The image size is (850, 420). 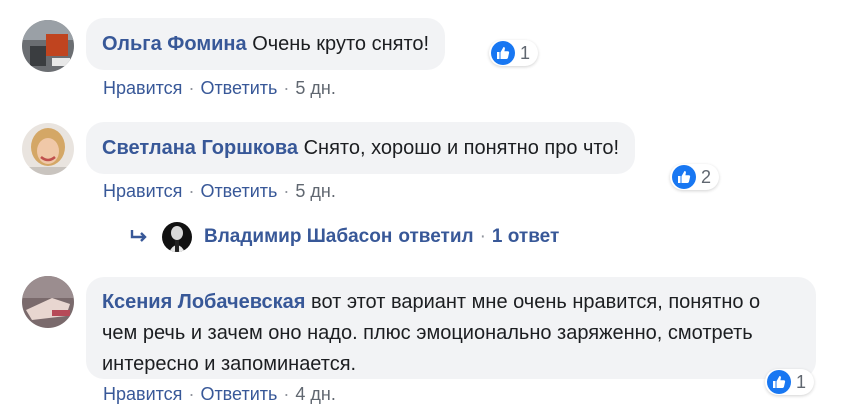 I want to click on comment-author: Ксения Лобачевская, so click(x=203, y=302).